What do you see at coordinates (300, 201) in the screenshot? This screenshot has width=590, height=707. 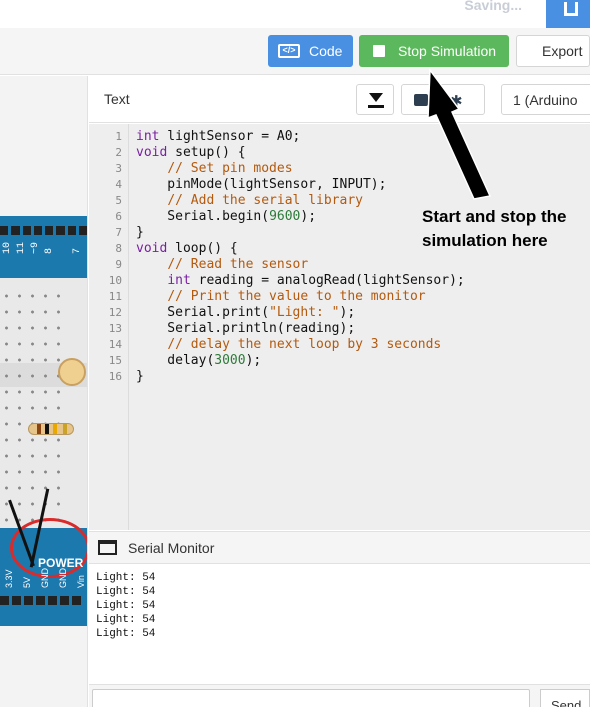 I see `code-line: // Add the serial library` at bounding box center [300, 201].